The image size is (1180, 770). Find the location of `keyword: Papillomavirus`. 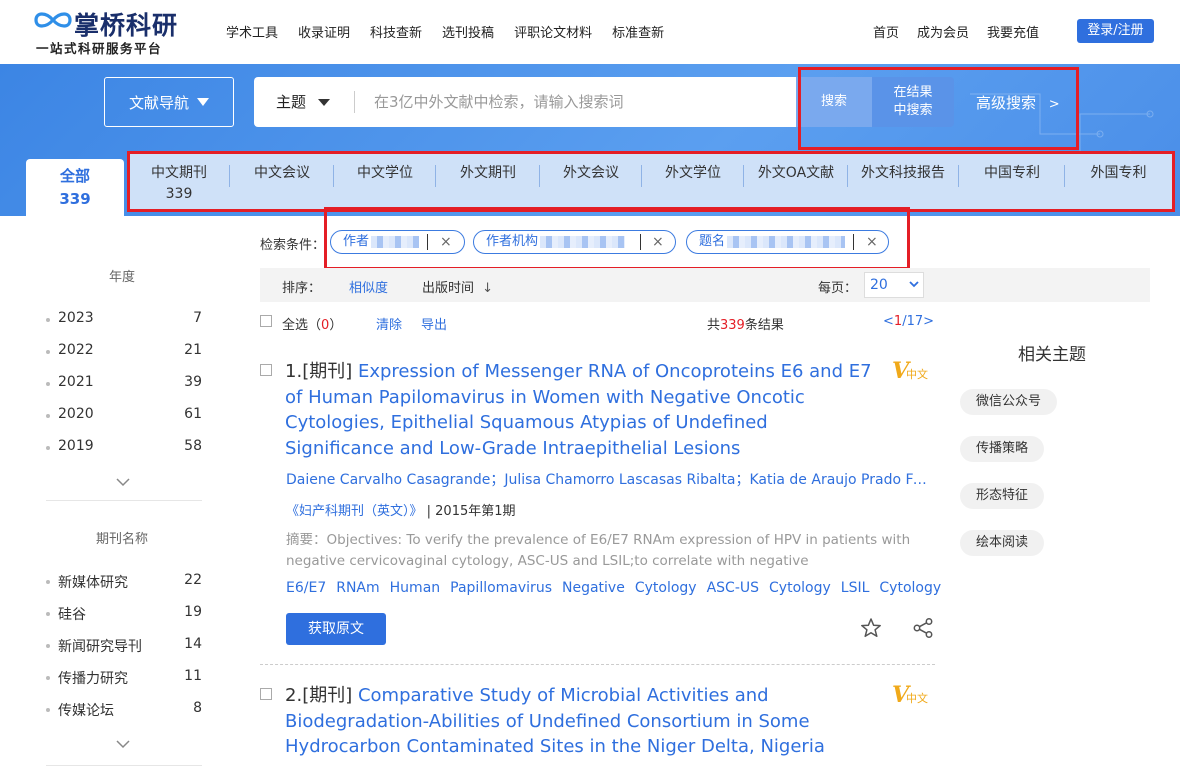

keyword: Papillomavirus is located at coordinates (501, 588).